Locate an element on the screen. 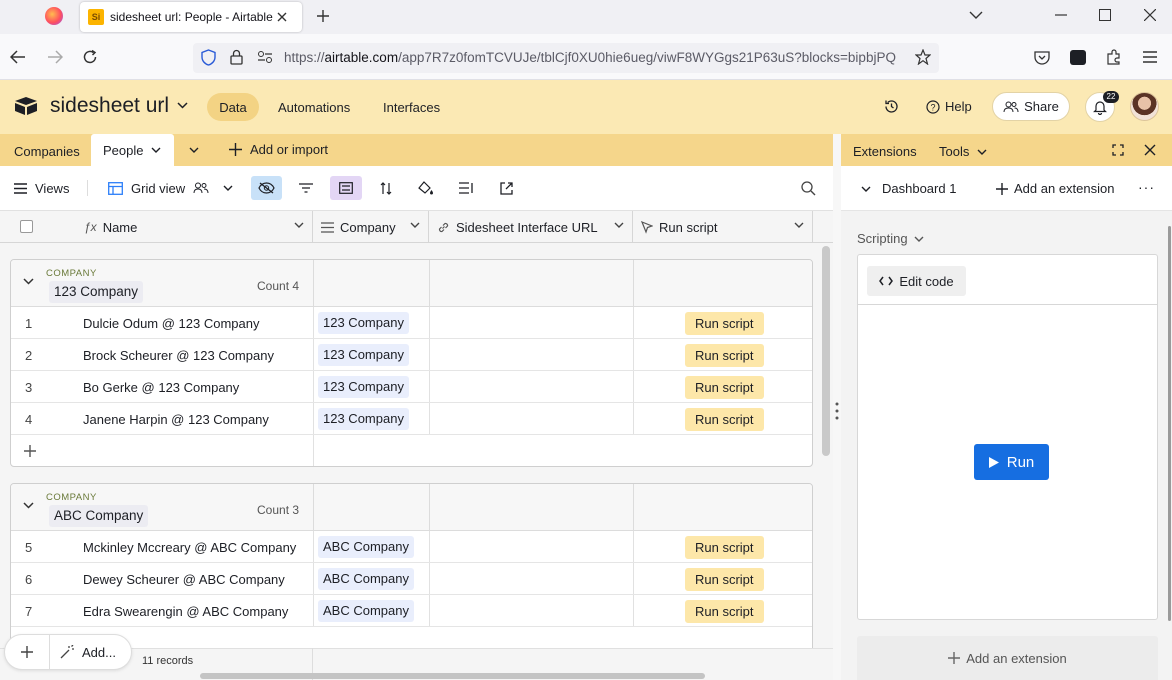  panel-resize-handle is located at coordinates (837, 407).